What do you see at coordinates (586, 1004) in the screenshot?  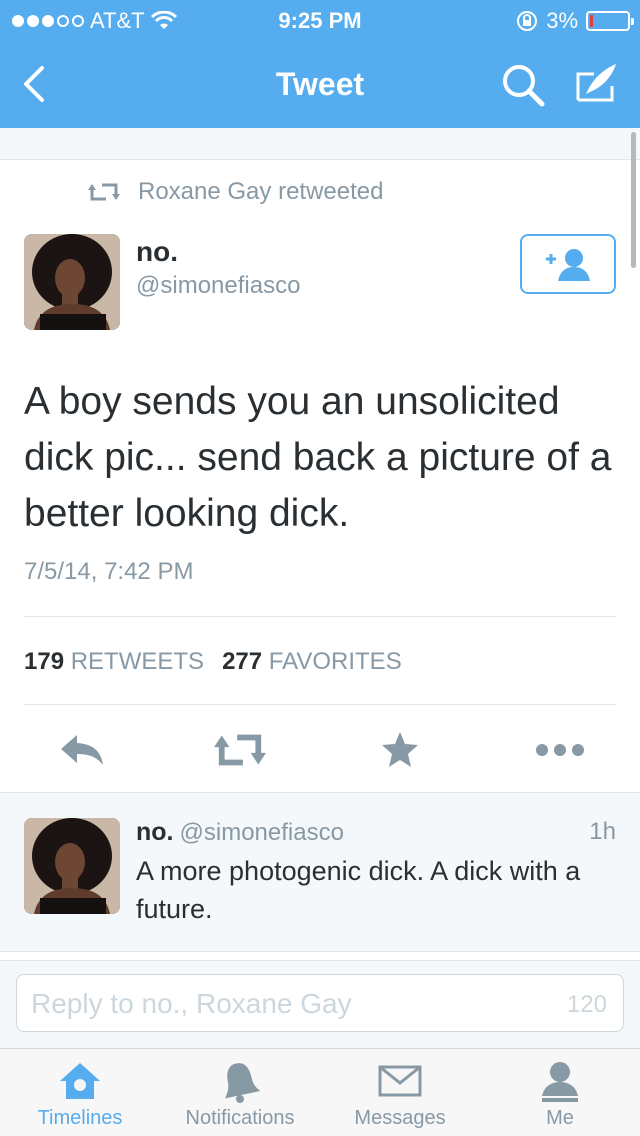 I see `character-count: 120` at bounding box center [586, 1004].